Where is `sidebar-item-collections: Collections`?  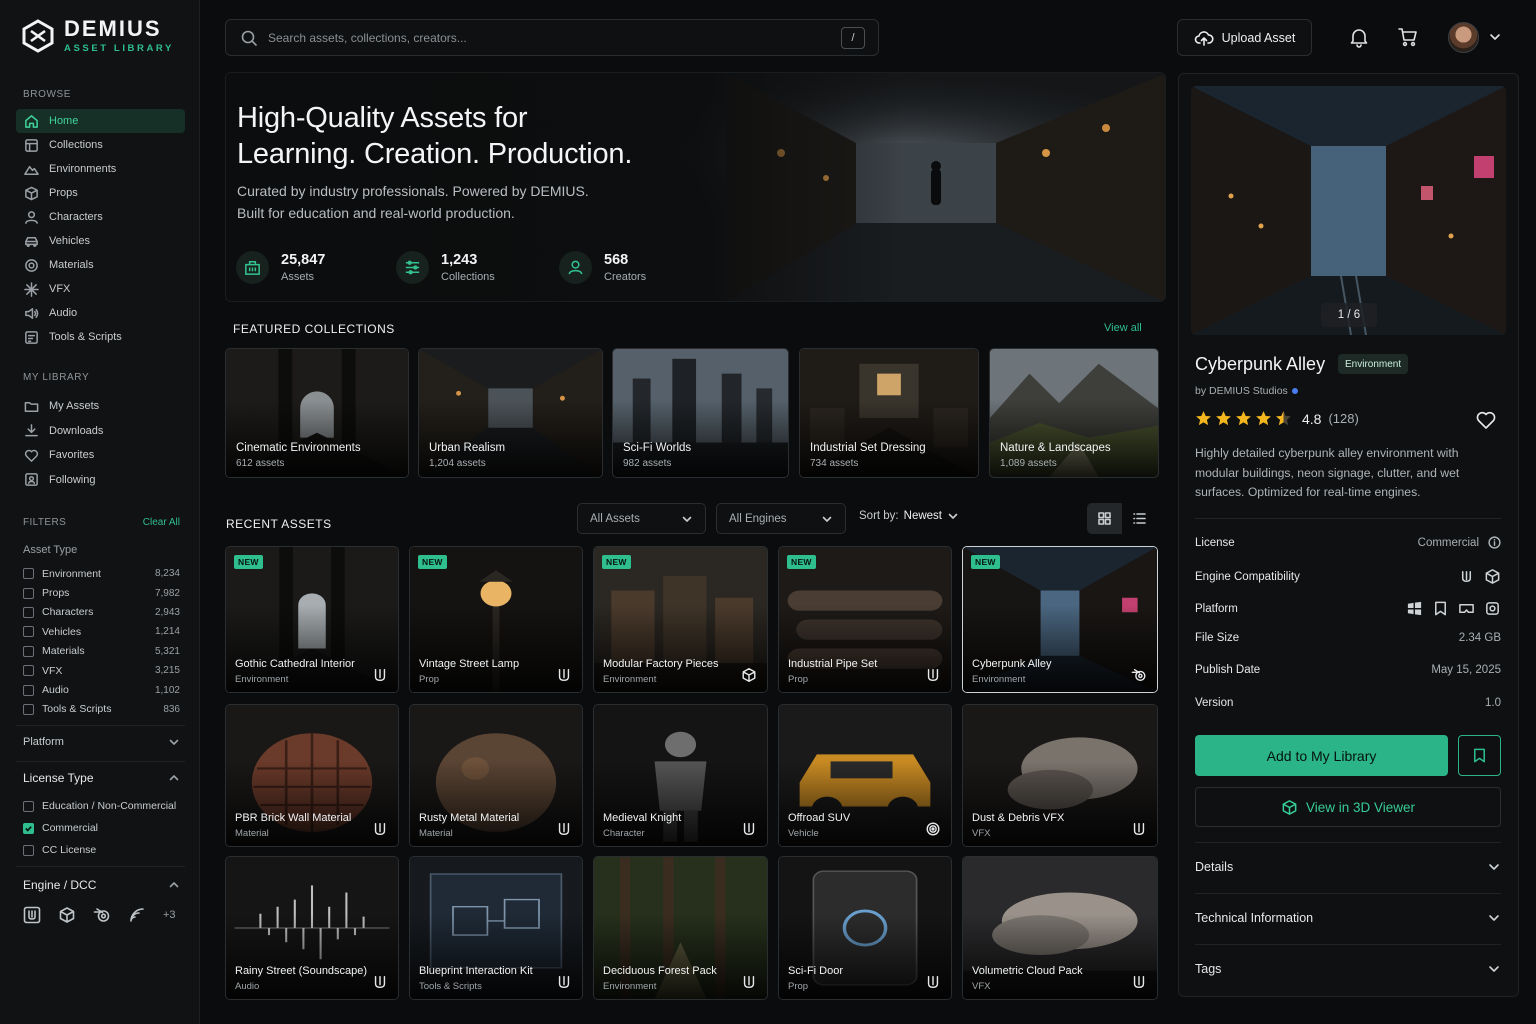
sidebar-item-collections: Collections is located at coordinates (100, 145).